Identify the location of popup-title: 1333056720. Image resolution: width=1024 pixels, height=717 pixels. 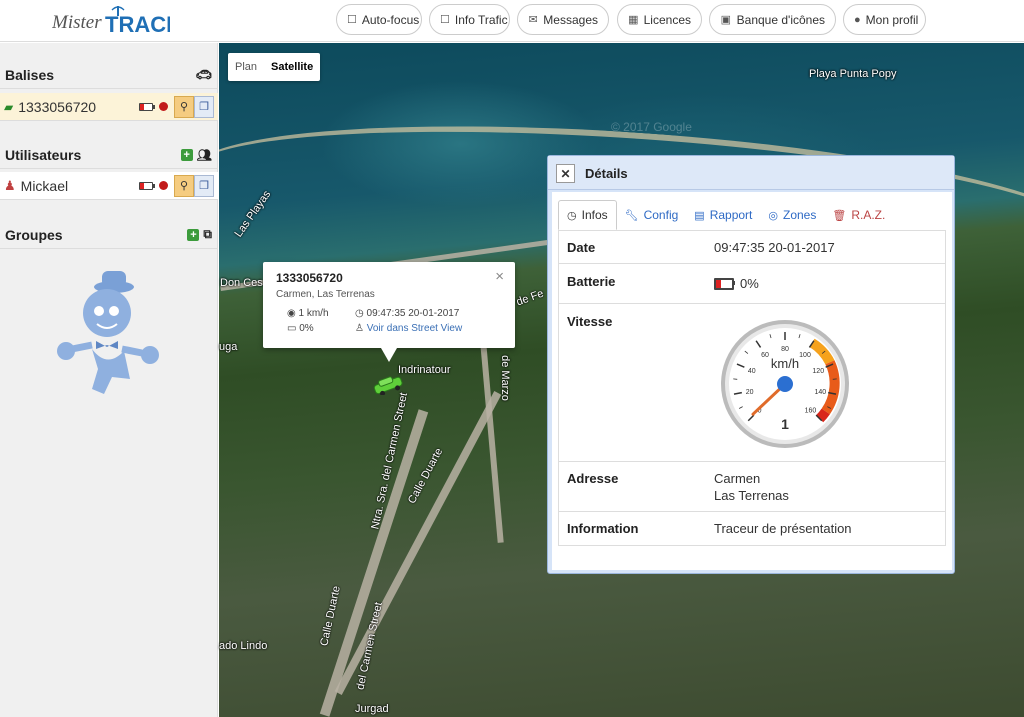
(309, 278).